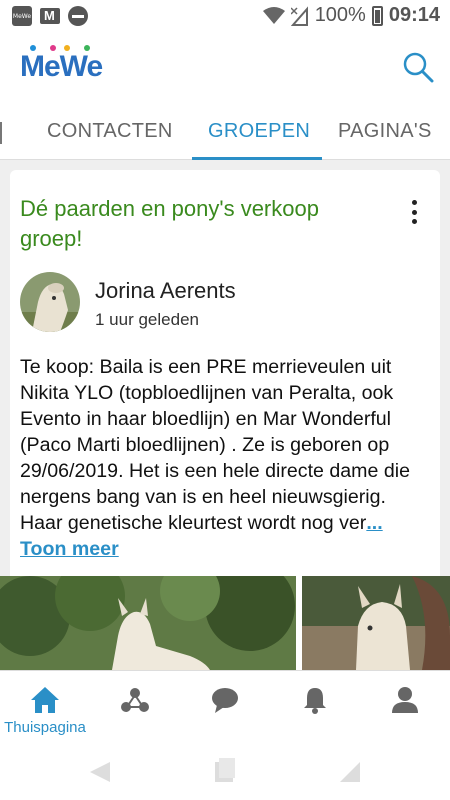 The image size is (450, 800). I want to click on tab-groepen: GROEPEN, so click(259, 131).